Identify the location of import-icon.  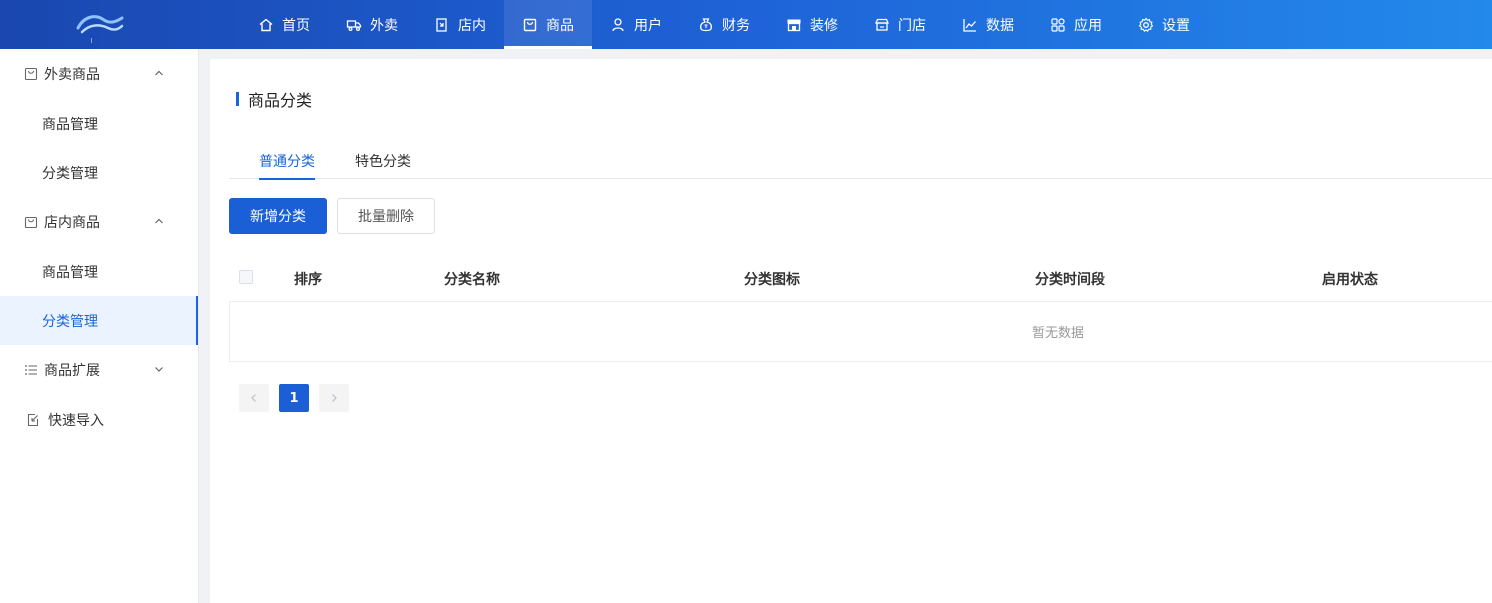
(33, 420).